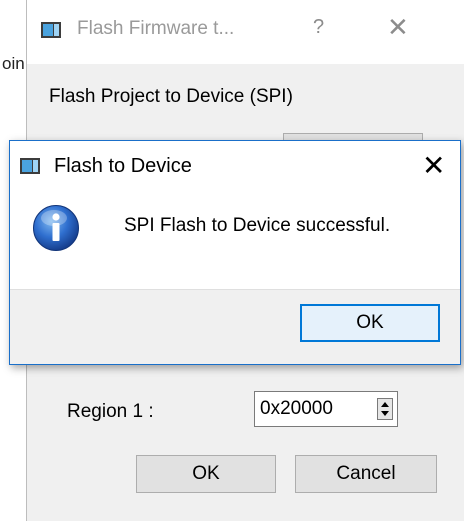 The height and width of the screenshot is (521, 464). What do you see at coordinates (245, 32) in the screenshot?
I see `flash-firmware-titlebar: Flash Firmware t... ? ✕` at bounding box center [245, 32].